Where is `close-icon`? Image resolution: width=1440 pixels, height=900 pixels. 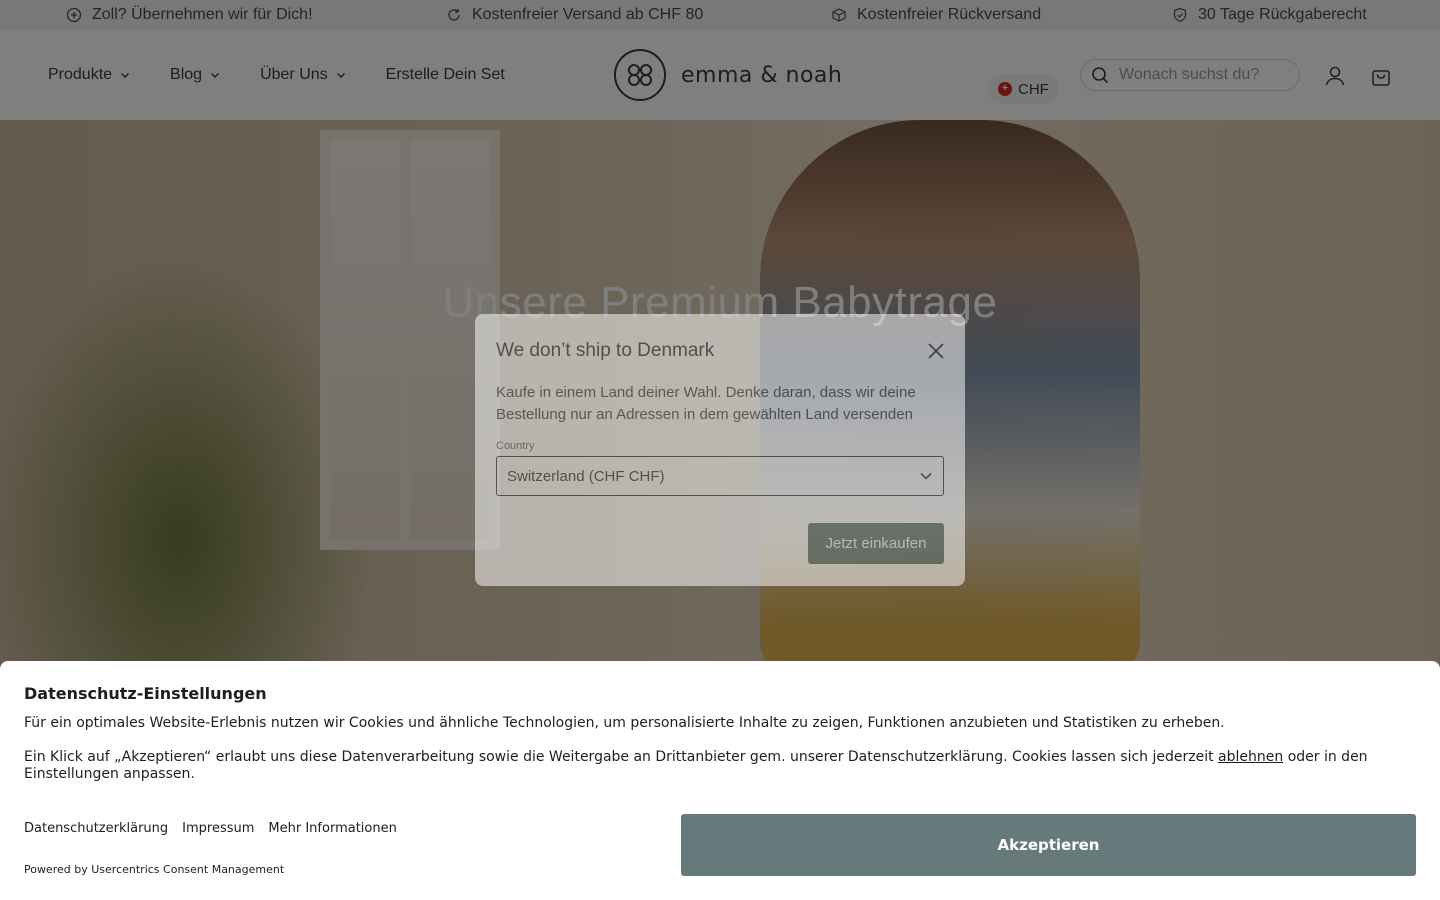 close-icon is located at coordinates (936, 351).